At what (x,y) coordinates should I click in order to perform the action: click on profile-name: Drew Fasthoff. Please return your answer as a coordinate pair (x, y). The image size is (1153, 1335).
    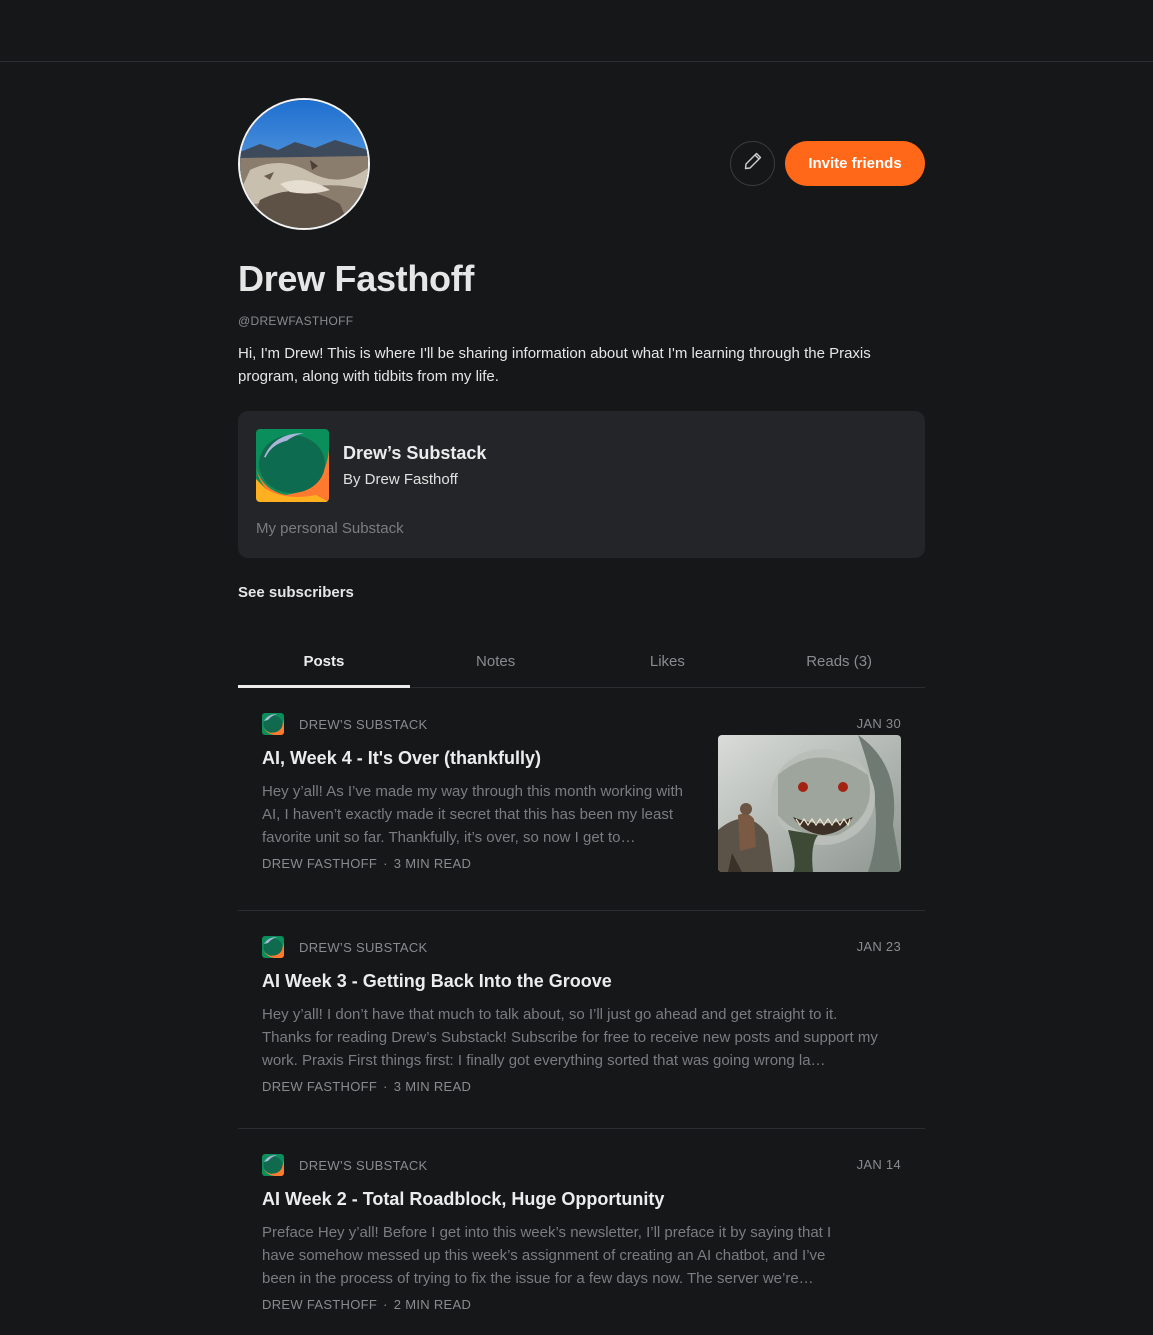
    Looking at the image, I should click on (356, 278).